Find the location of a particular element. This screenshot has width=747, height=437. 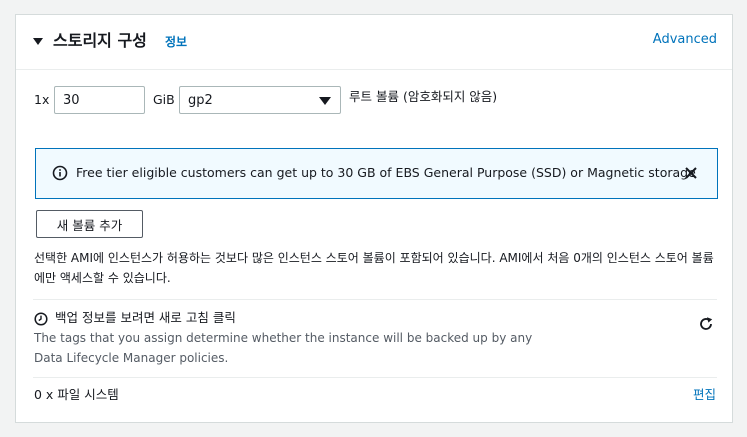

backup-info-title: 백업 정보를 보려면 새로 고침 클릭 is located at coordinates (145, 317).